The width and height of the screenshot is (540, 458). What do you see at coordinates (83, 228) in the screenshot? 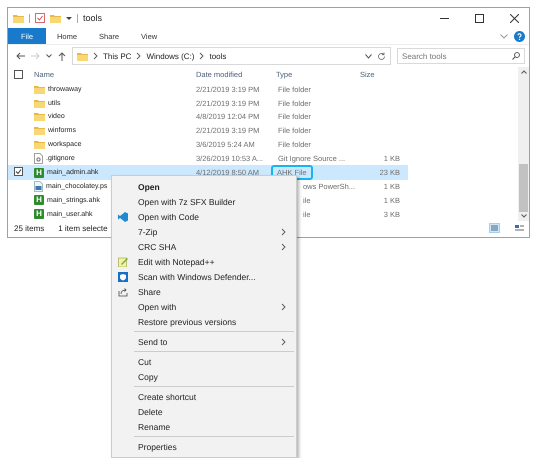
I see `selection-count: 1 item selecte` at bounding box center [83, 228].